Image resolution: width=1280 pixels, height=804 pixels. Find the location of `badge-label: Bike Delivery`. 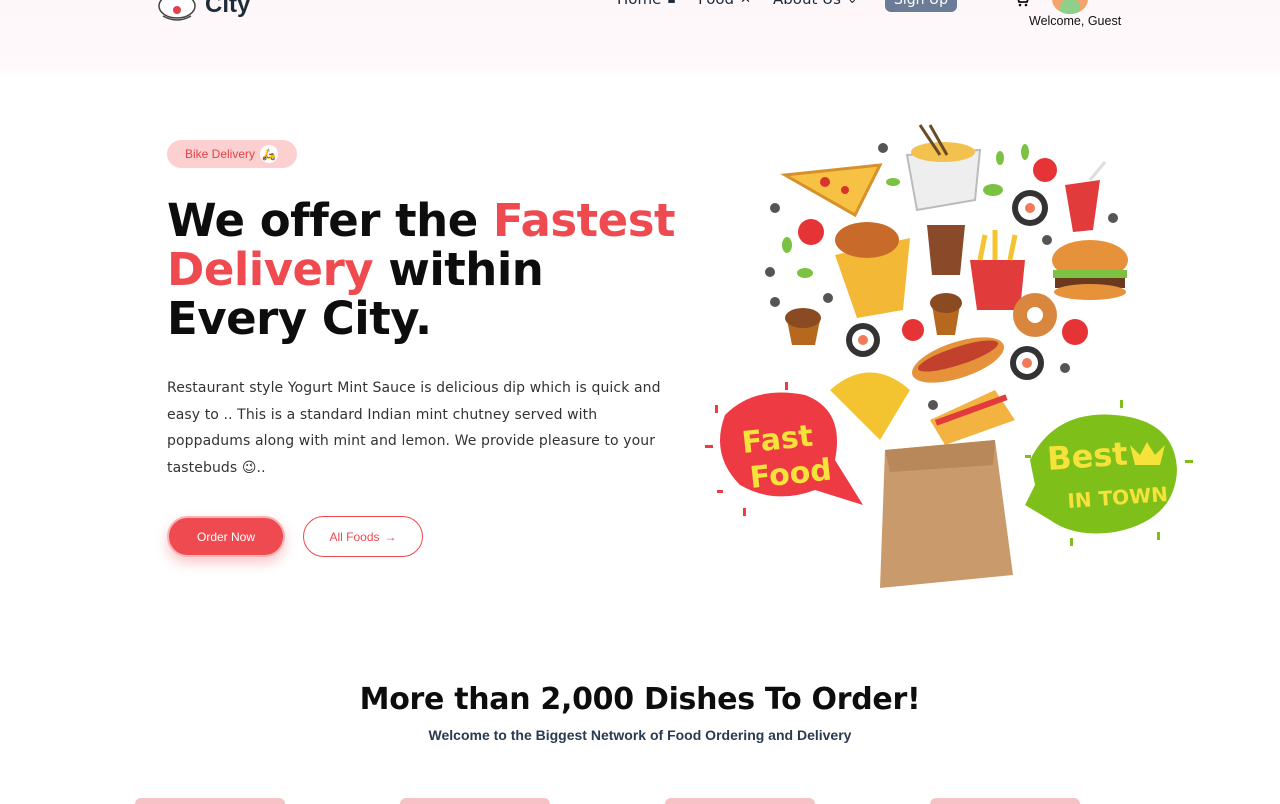

badge-label: Bike Delivery is located at coordinates (220, 154).